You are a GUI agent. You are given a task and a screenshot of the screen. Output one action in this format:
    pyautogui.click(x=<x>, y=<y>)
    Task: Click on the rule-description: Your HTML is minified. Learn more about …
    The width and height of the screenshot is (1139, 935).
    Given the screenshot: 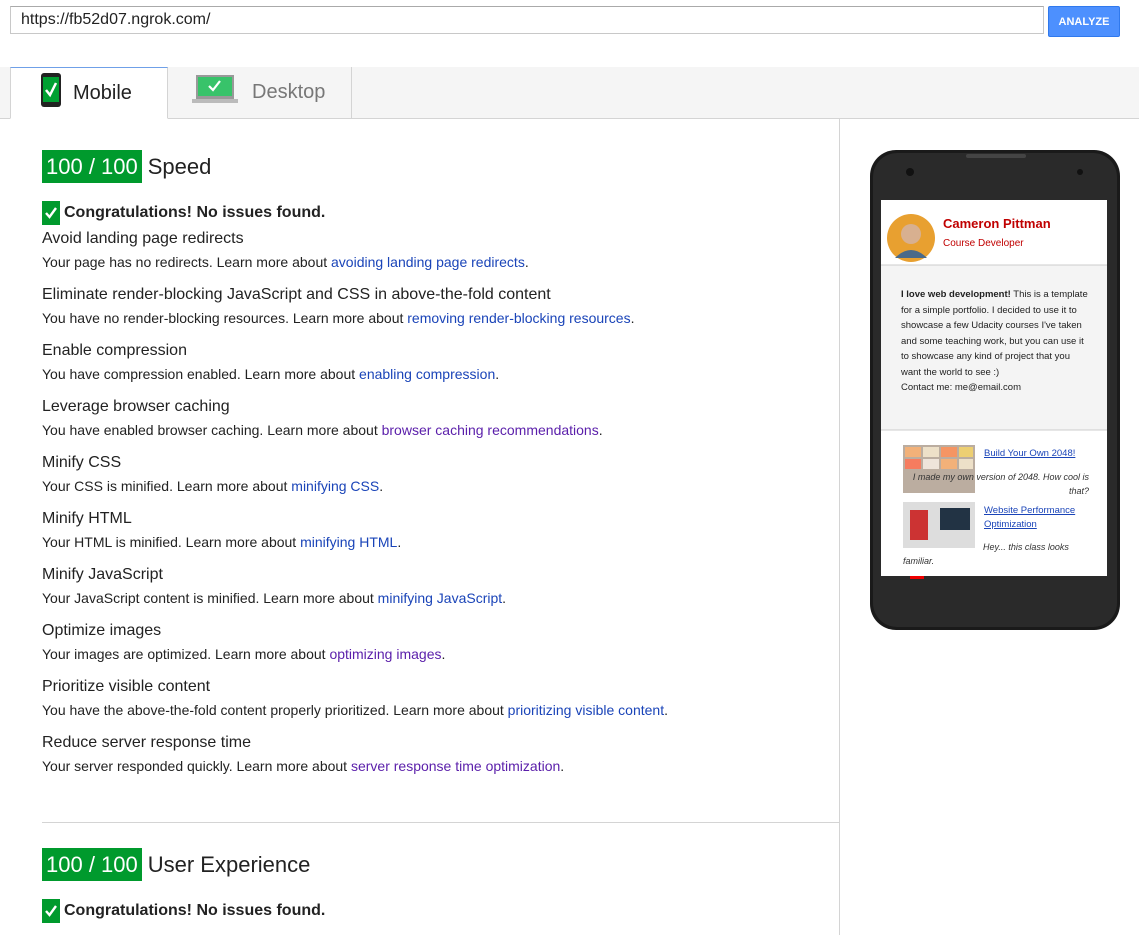 What is the action you would take?
    pyautogui.click(x=222, y=542)
    